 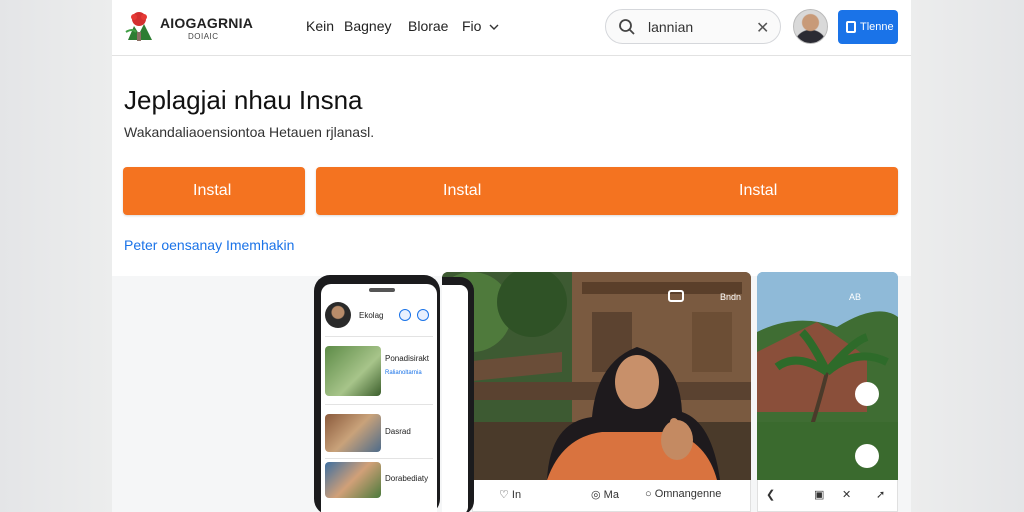 I want to click on nav-item-fio-label: Fio, so click(x=472, y=26).